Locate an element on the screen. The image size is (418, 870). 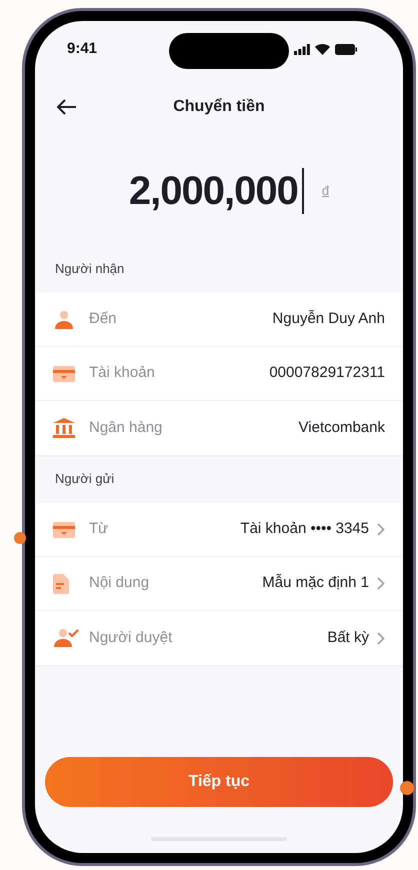
amount-value: 2,000,000 is located at coordinates (213, 191).